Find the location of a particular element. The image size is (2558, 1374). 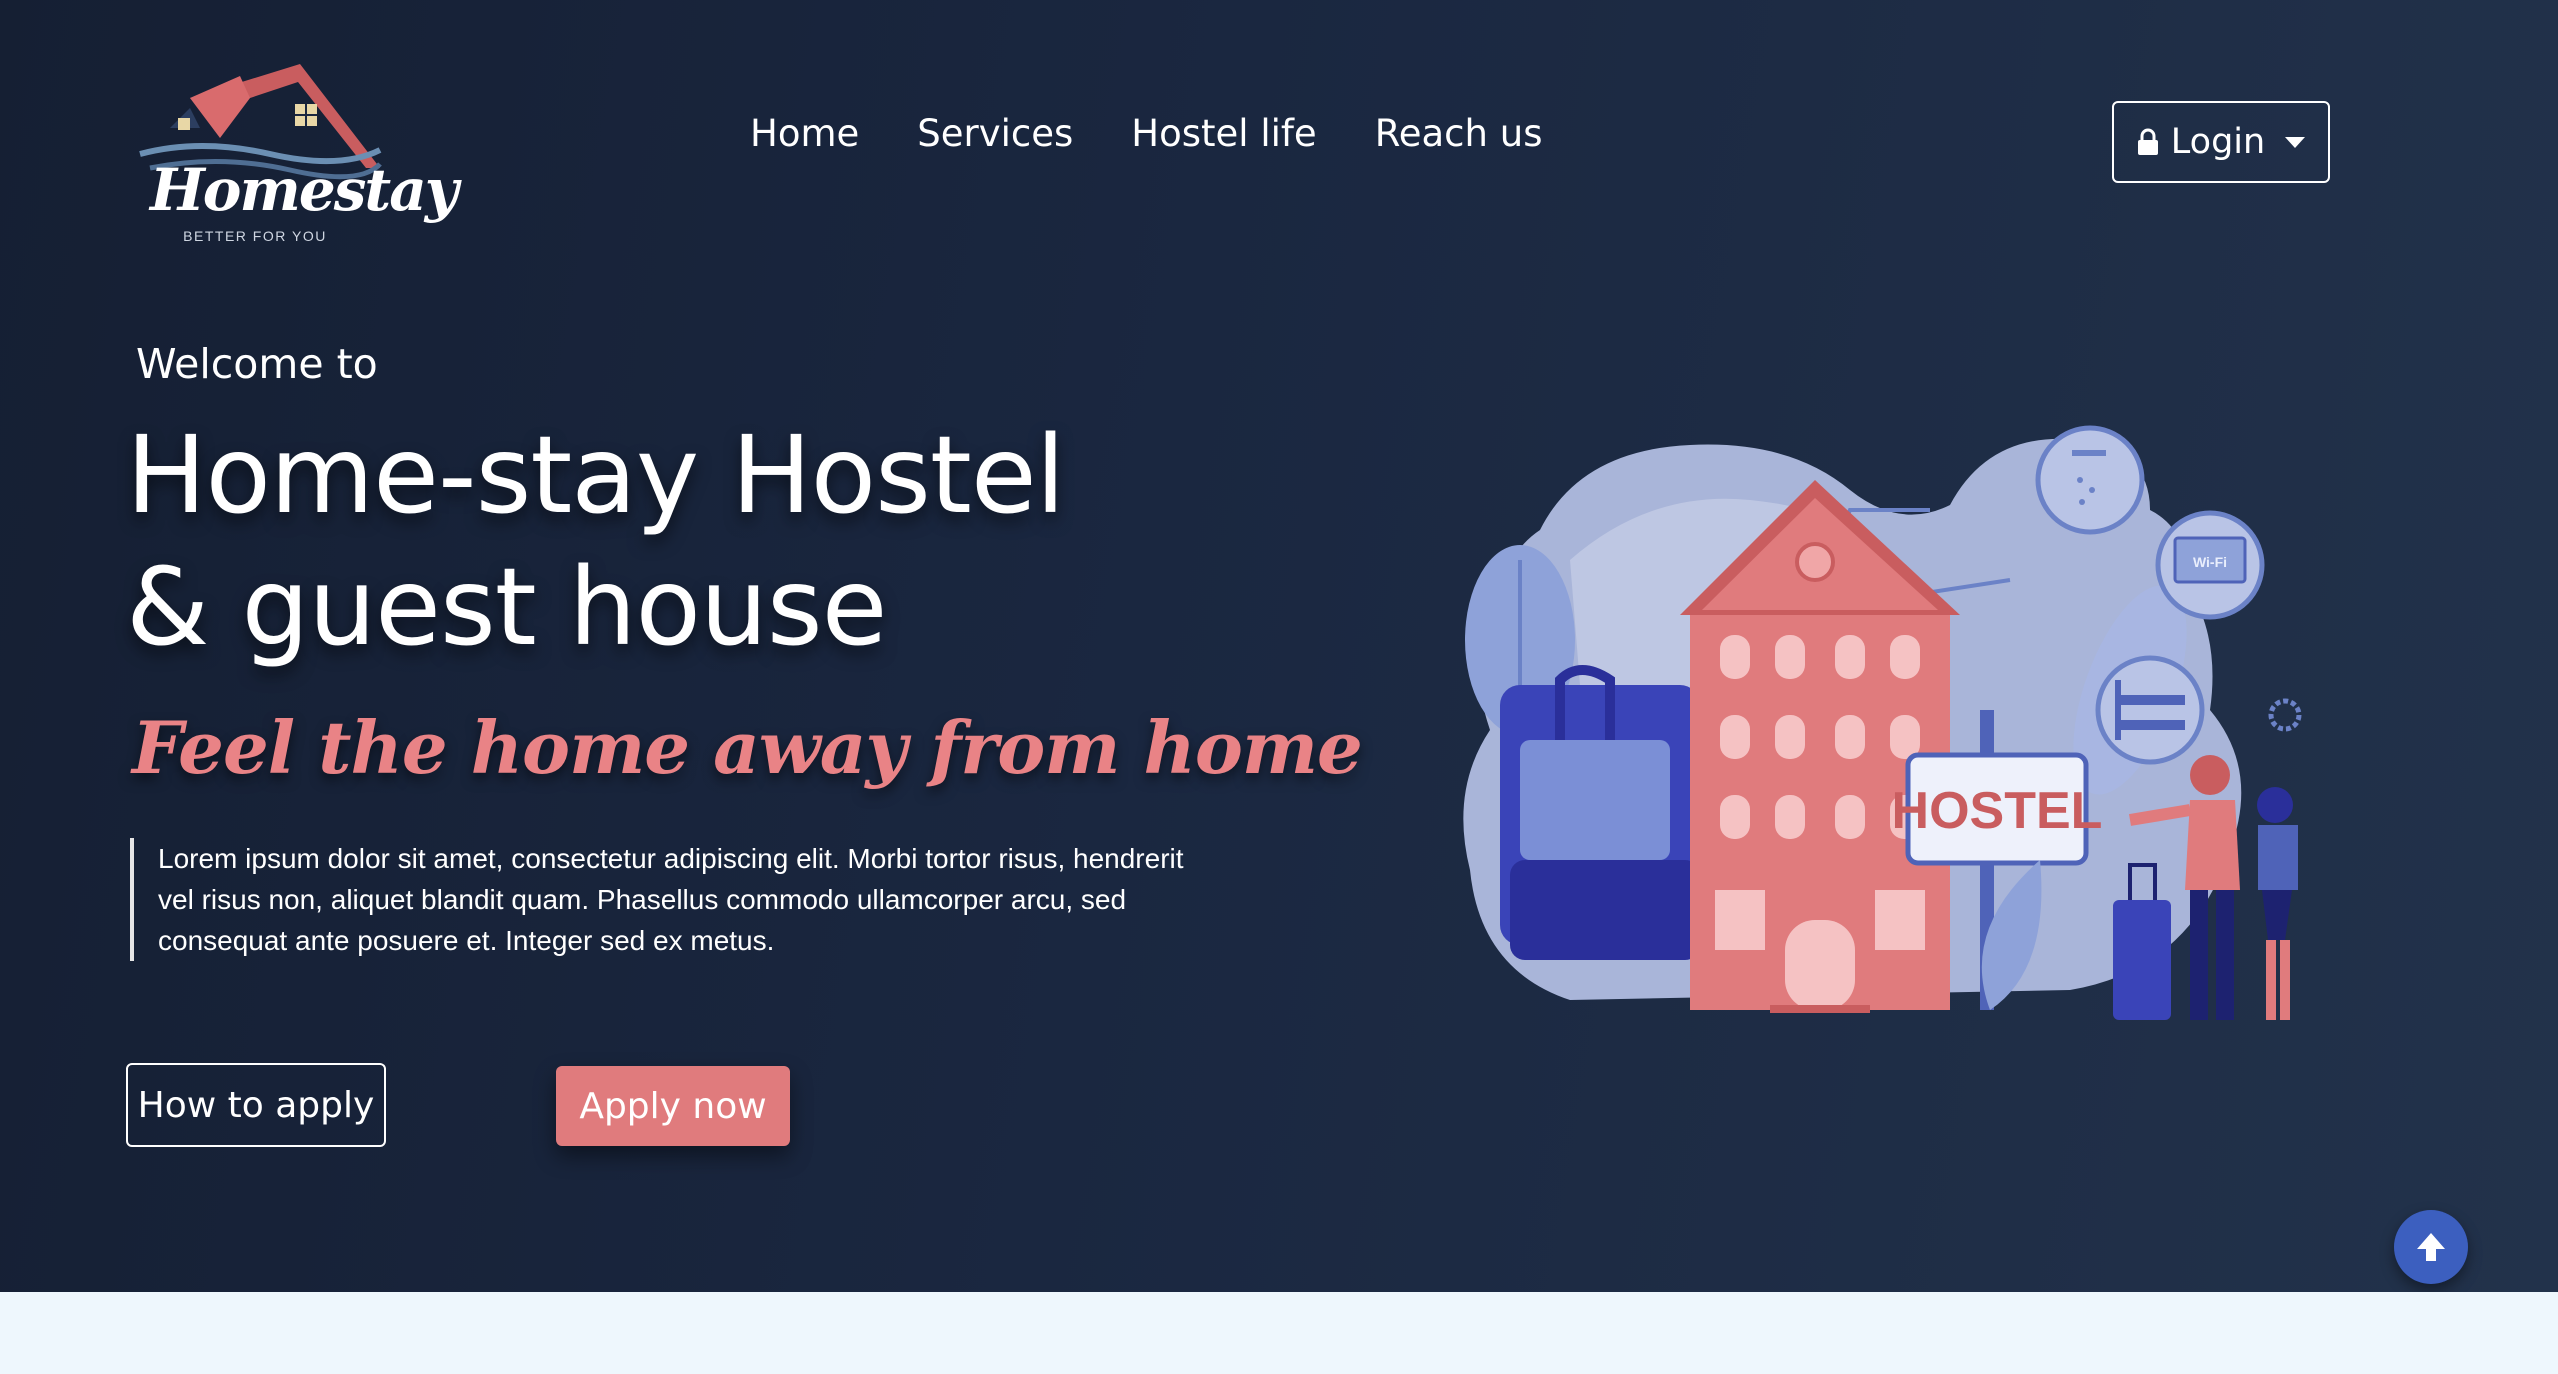

brand-logo: Homestay BETTER FOR YOU is located at coordinates (294, 158).